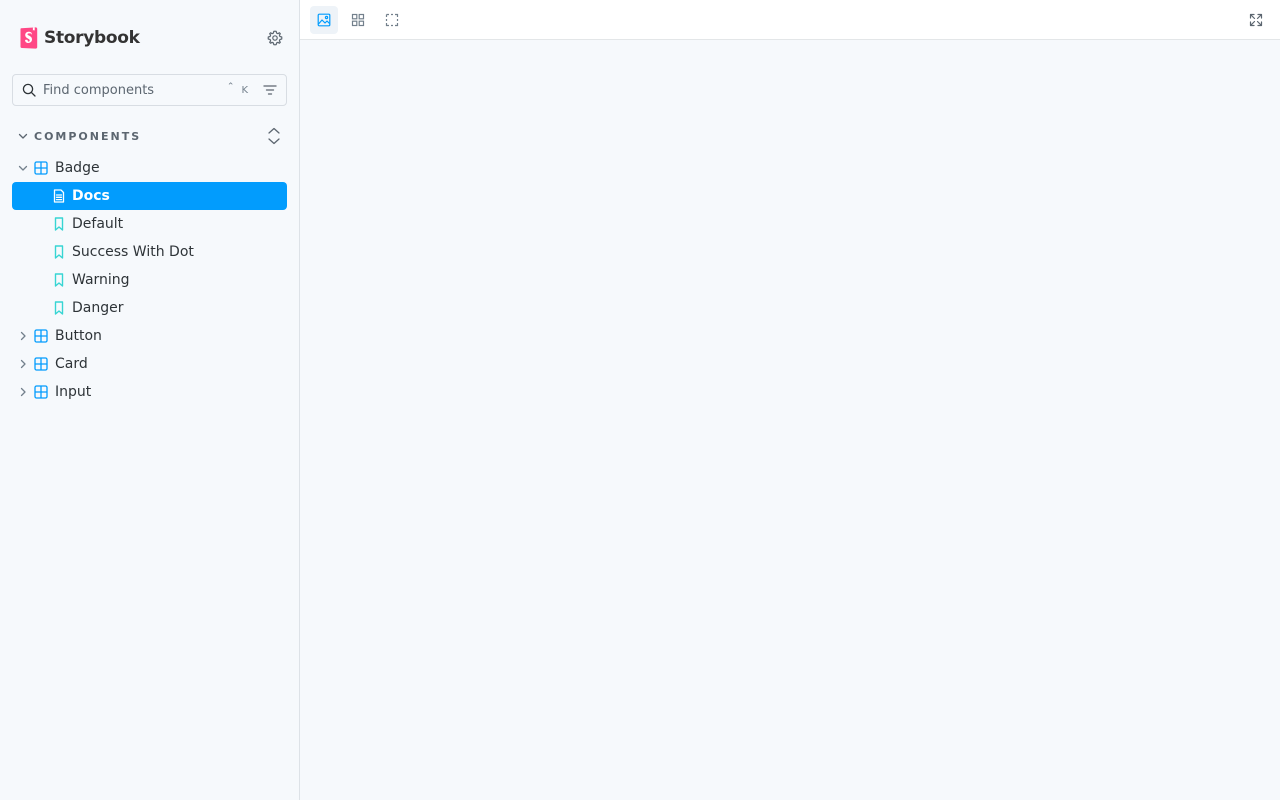 The height and width of the screenshot is (800, 1280). I want to click on story-label: Default, so click(98, 224).